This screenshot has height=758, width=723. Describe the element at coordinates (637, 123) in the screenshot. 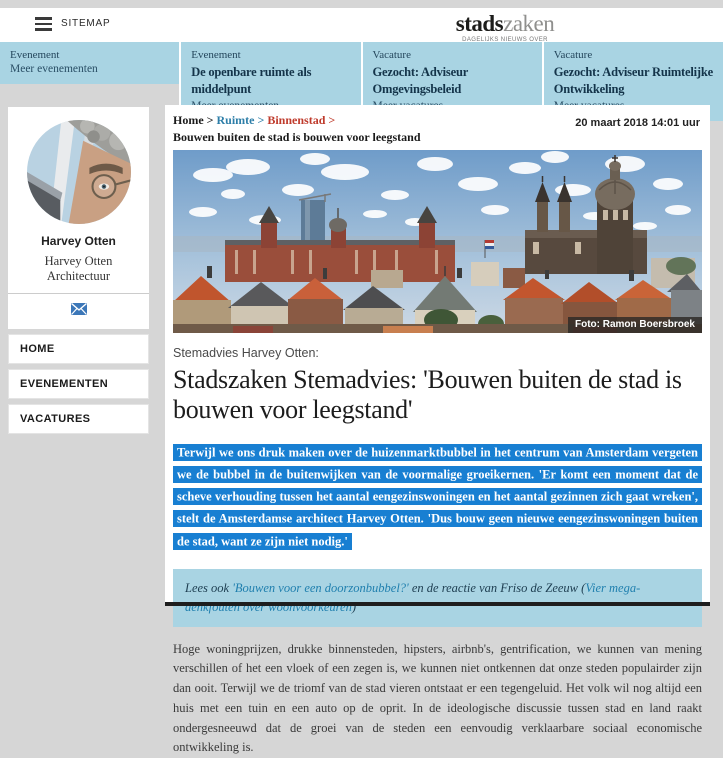

I see `article-date: 20 maart 2018 14:01 uur` at that location.